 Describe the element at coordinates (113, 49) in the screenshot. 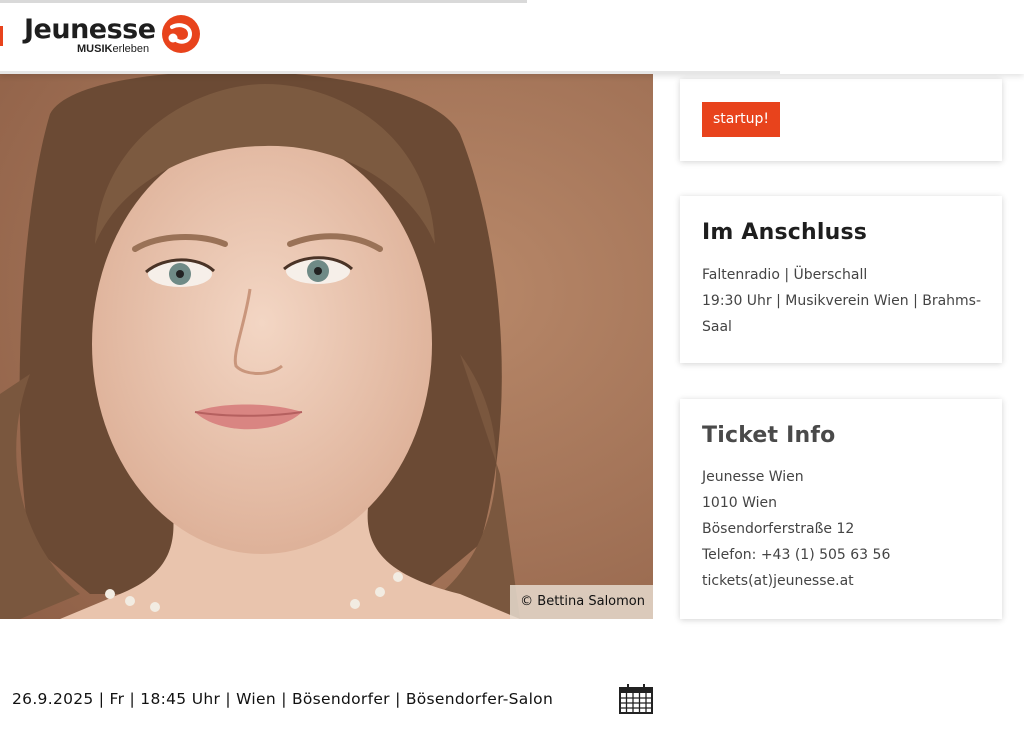

I see `logo-tagline: MUSIKerleben` at that location.